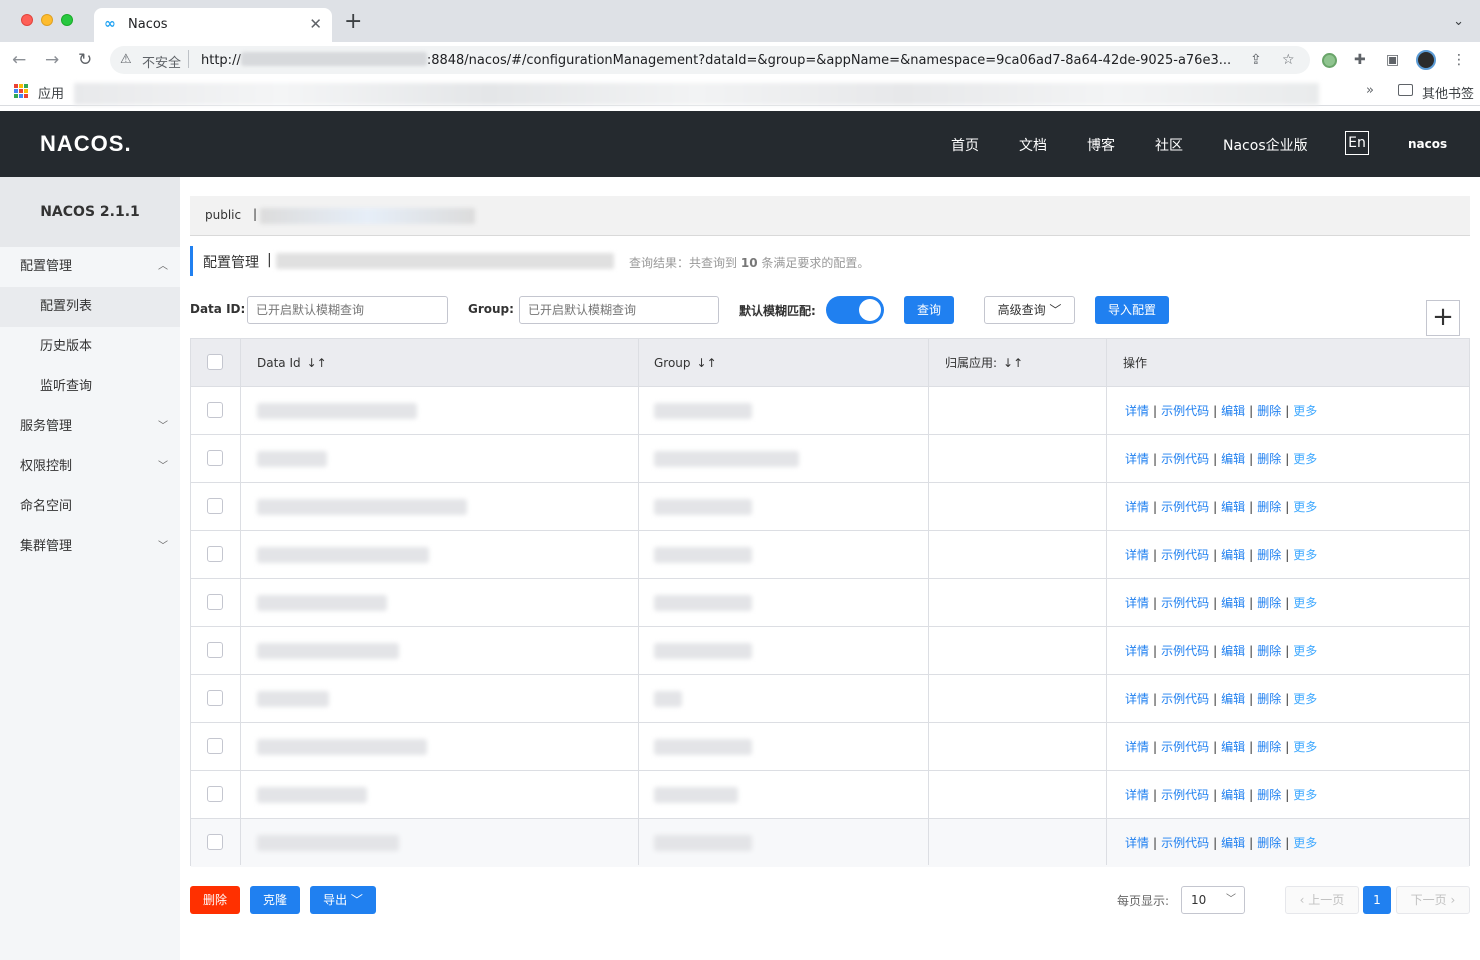 The height and width of the screenshot is (960, 1480). I want to click on nav-docs: 文档, so click(1033, 145).